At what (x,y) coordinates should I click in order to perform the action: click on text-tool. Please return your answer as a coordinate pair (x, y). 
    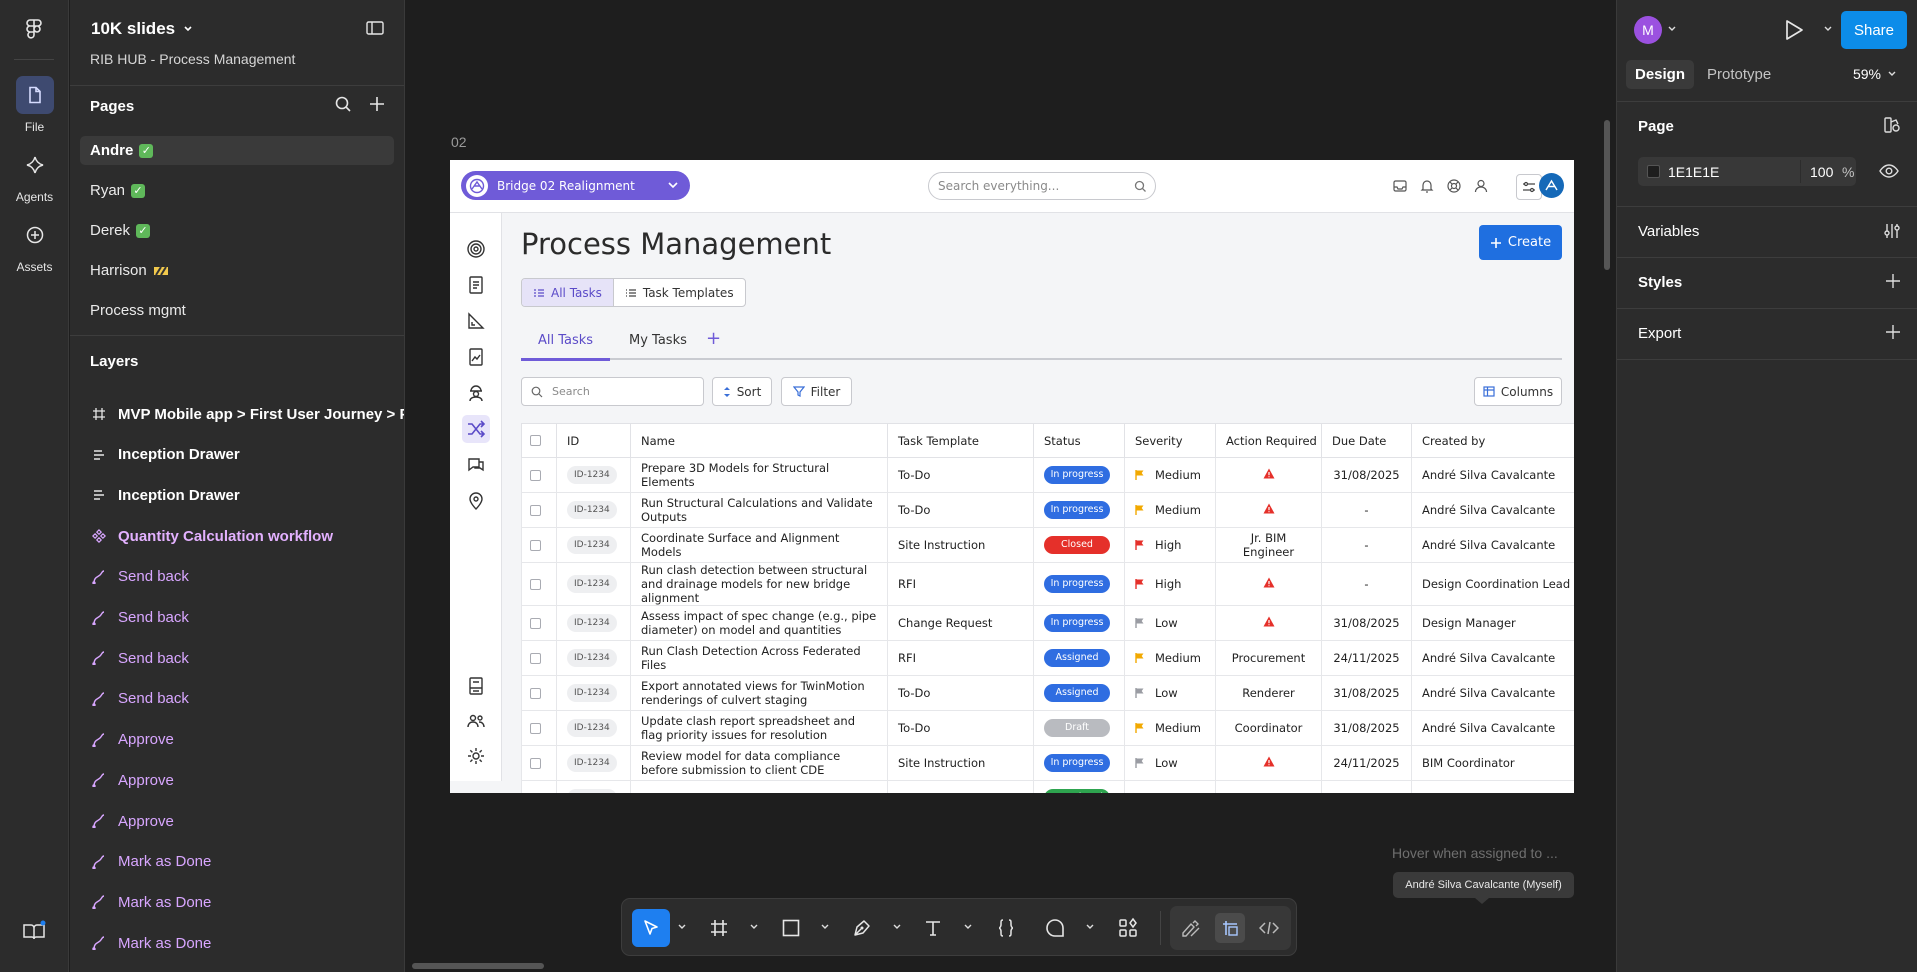
    Looking at the image, I should click on (933, 928).